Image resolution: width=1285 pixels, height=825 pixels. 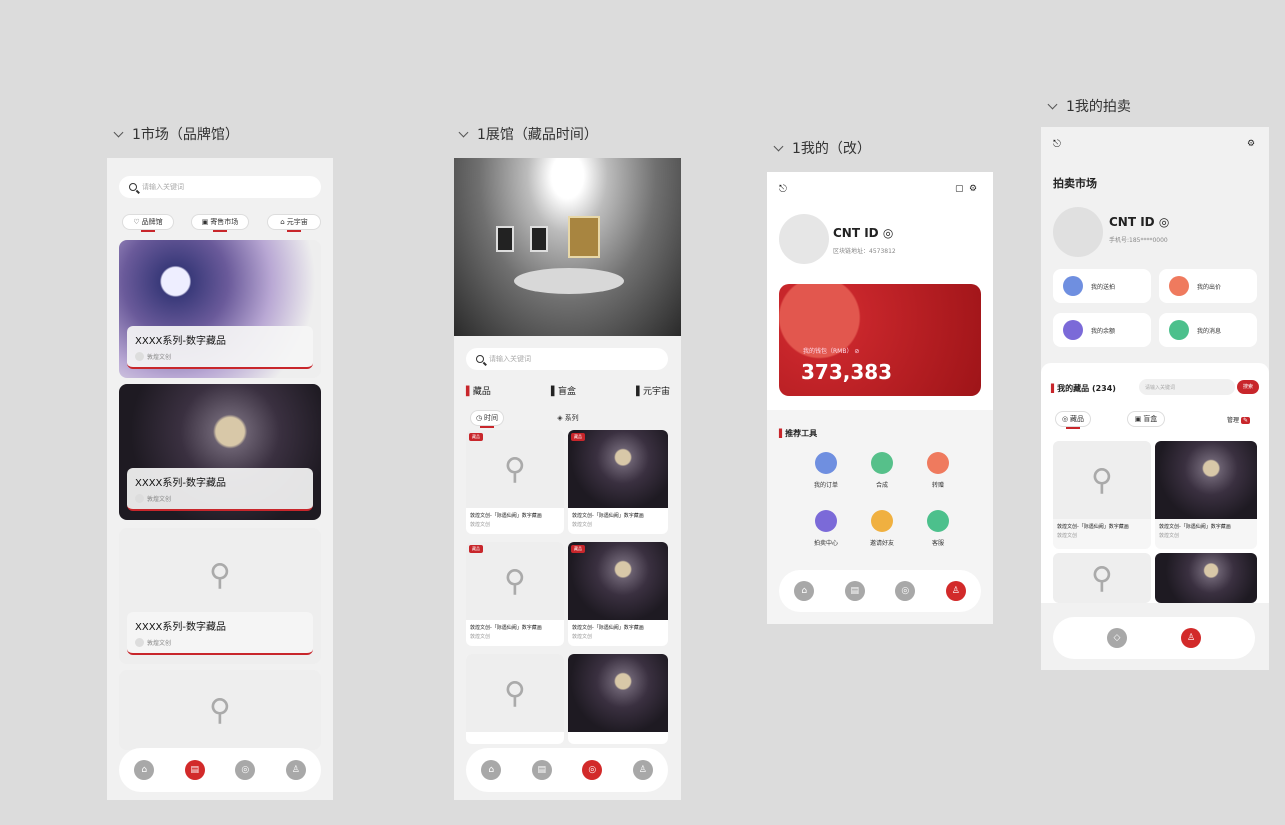 What do you see at coordinates (863, 233) in the screenshot?
I see `user-name: CNT ID ◎` at bounding box center [863, 233].